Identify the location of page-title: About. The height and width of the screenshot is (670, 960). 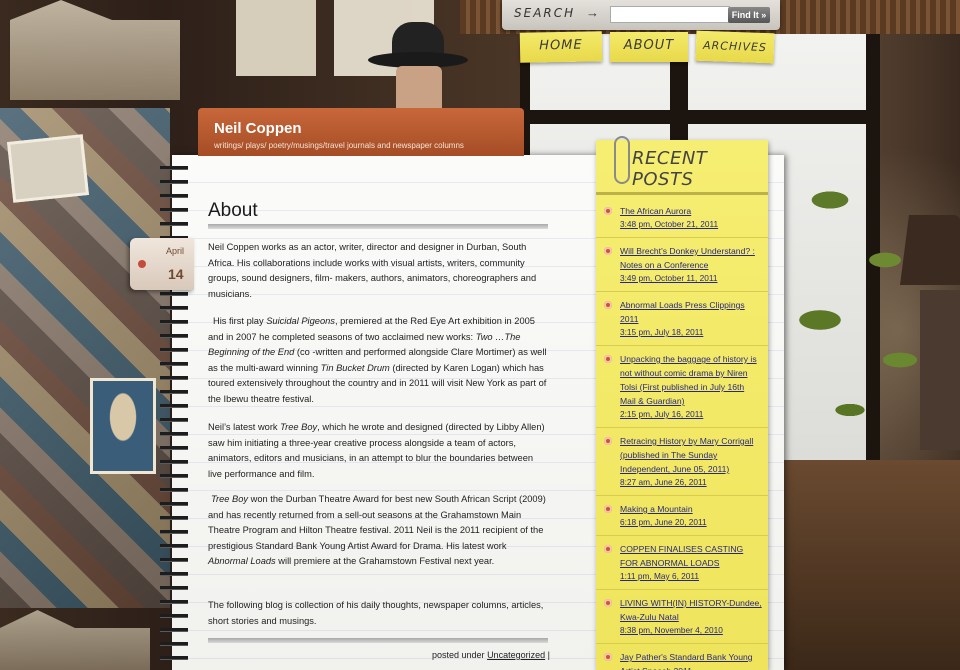
(233, 210).